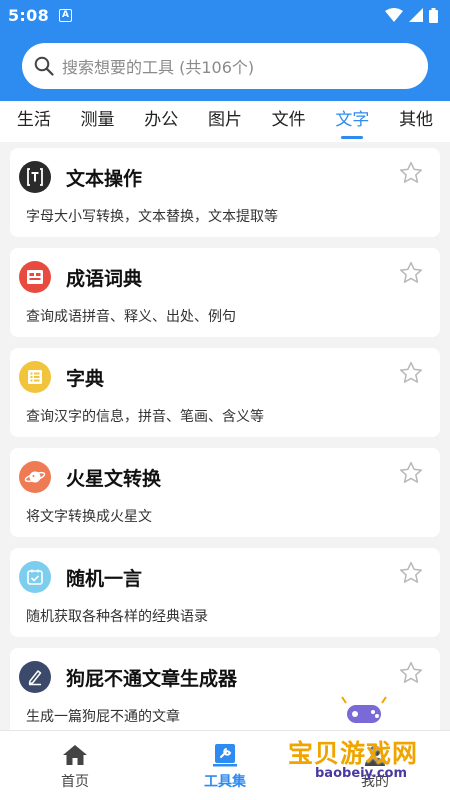 The width and height of the screenshot is (450, 800). What do you see at coordinates (225, 782) in the screenshot?
I see `nav-label: 工具集` at bounding box center [225, 782].